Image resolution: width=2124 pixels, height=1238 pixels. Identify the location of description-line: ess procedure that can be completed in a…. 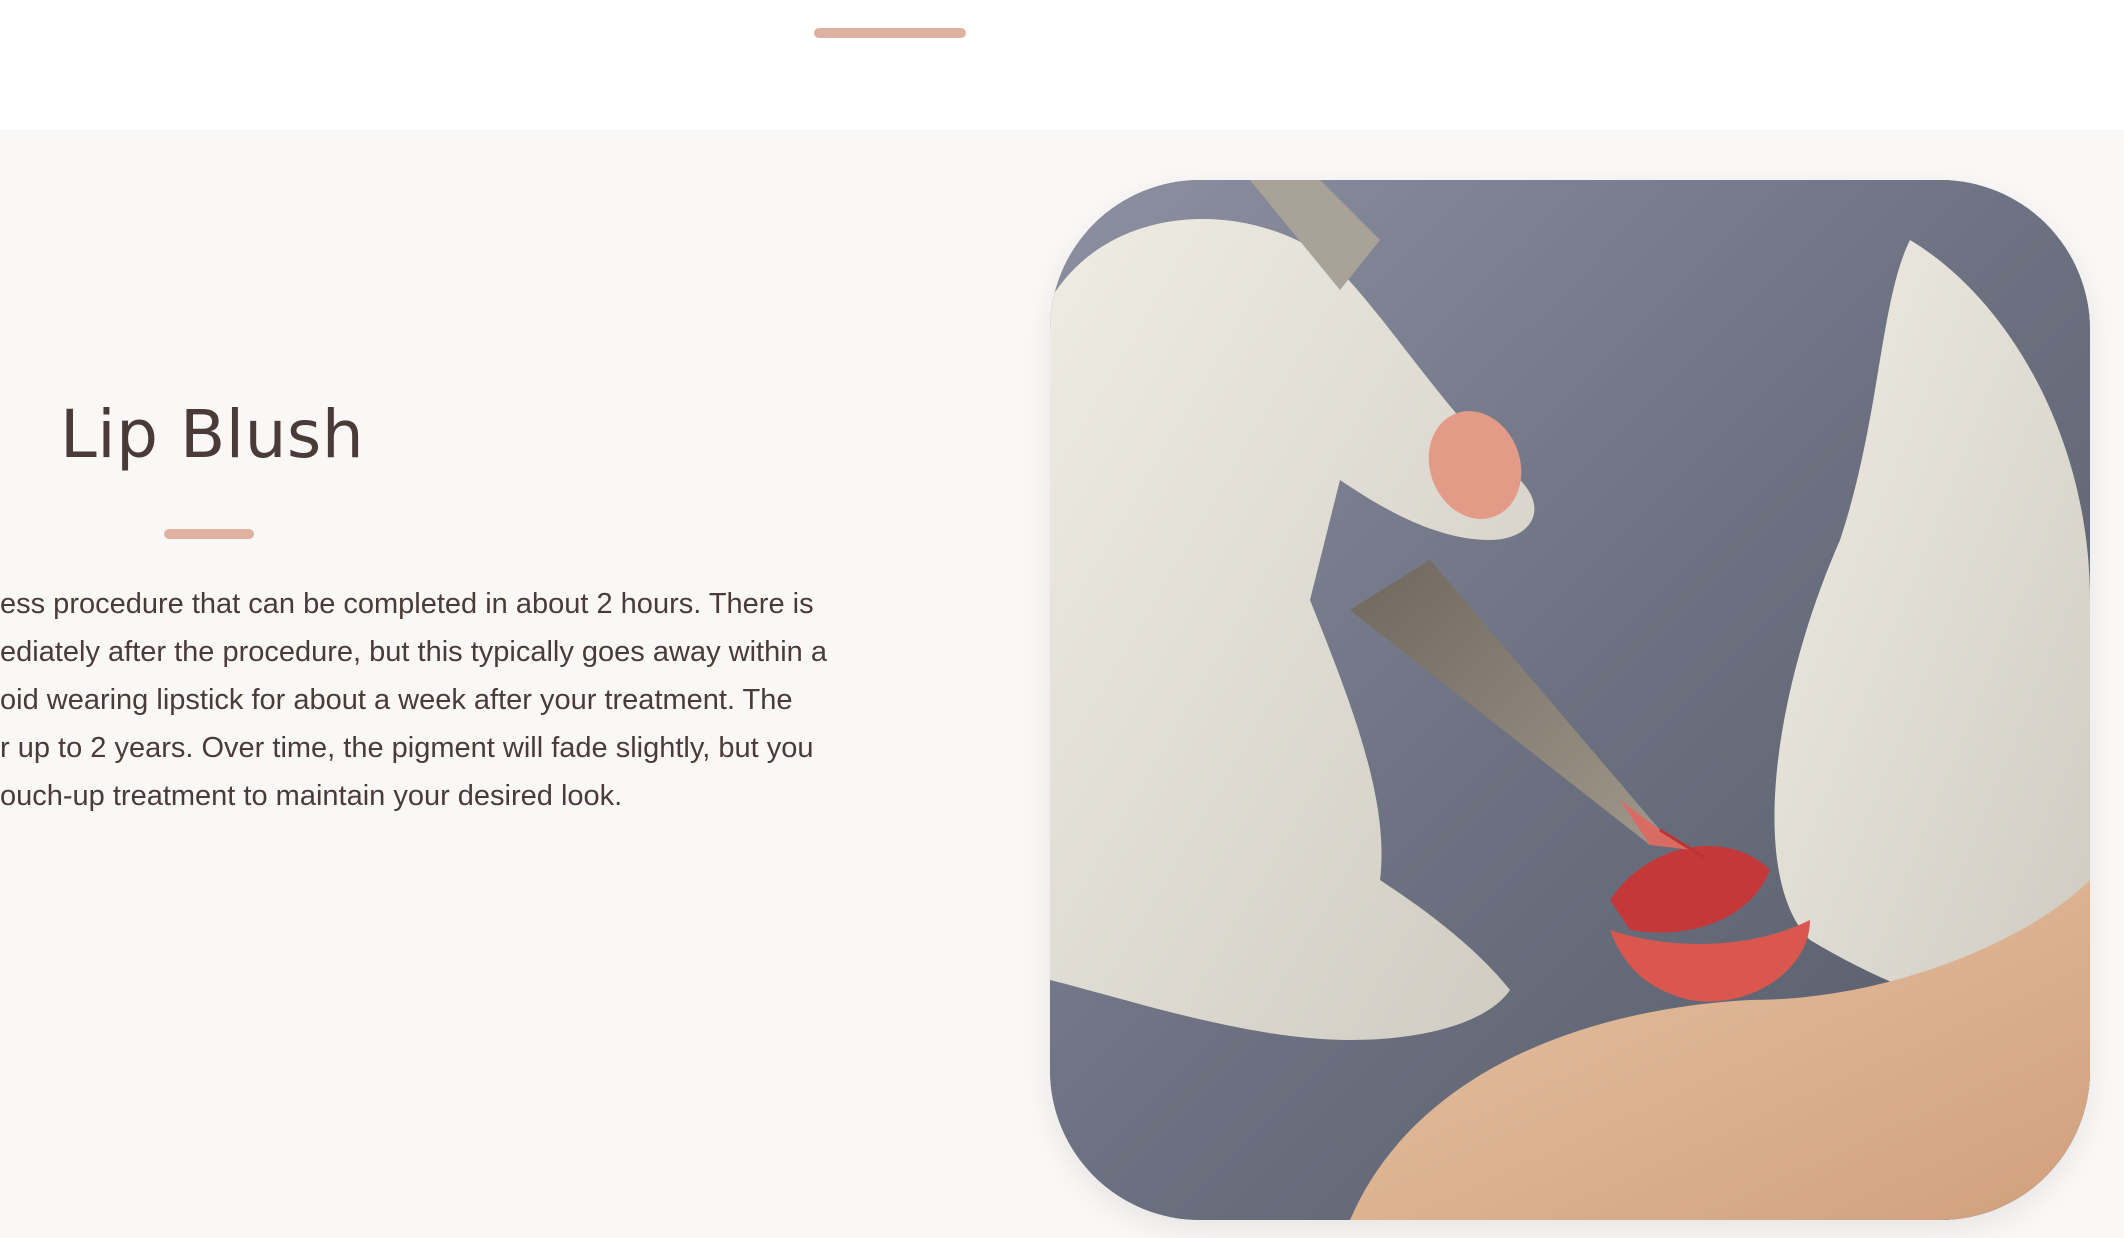
(407, 604).